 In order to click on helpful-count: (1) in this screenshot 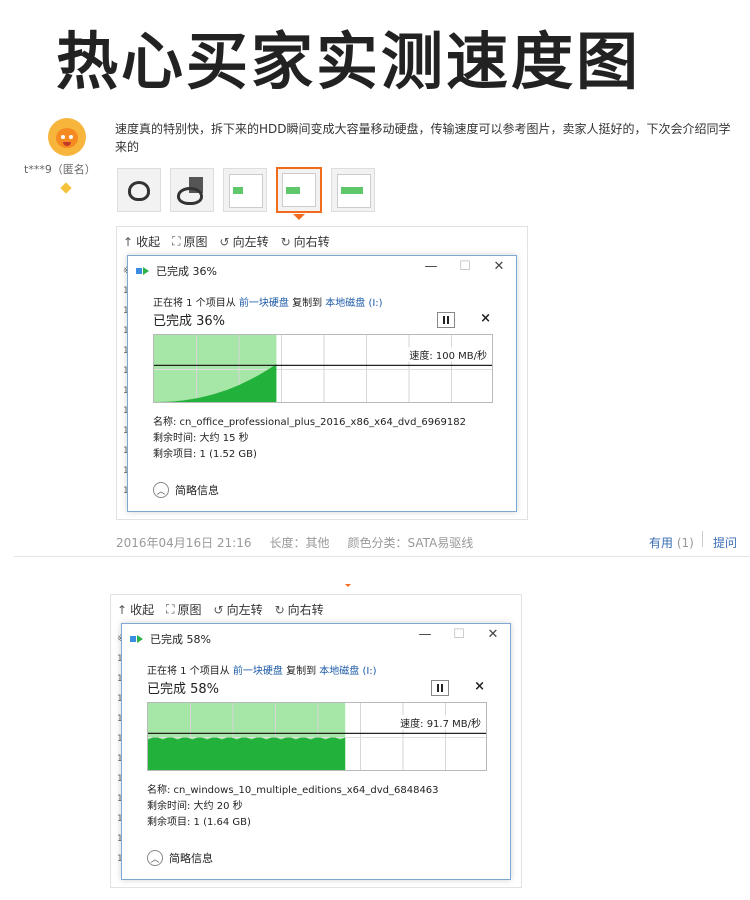, I will do `click(685, 543)`.